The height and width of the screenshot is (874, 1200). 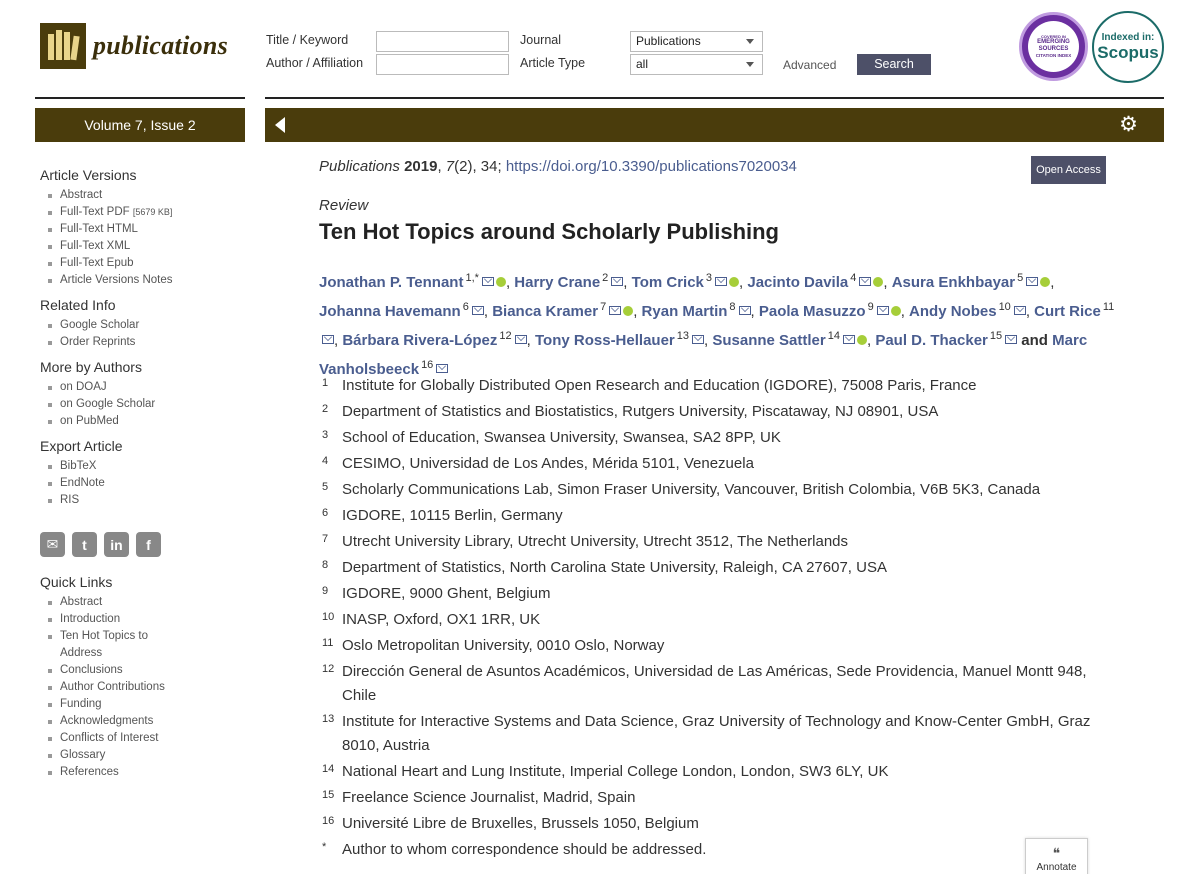 What do you see at coordinates (870, 307) in the screenshot?
I see `author-affiliation-ref: 9` at bounding box center [870, 307].